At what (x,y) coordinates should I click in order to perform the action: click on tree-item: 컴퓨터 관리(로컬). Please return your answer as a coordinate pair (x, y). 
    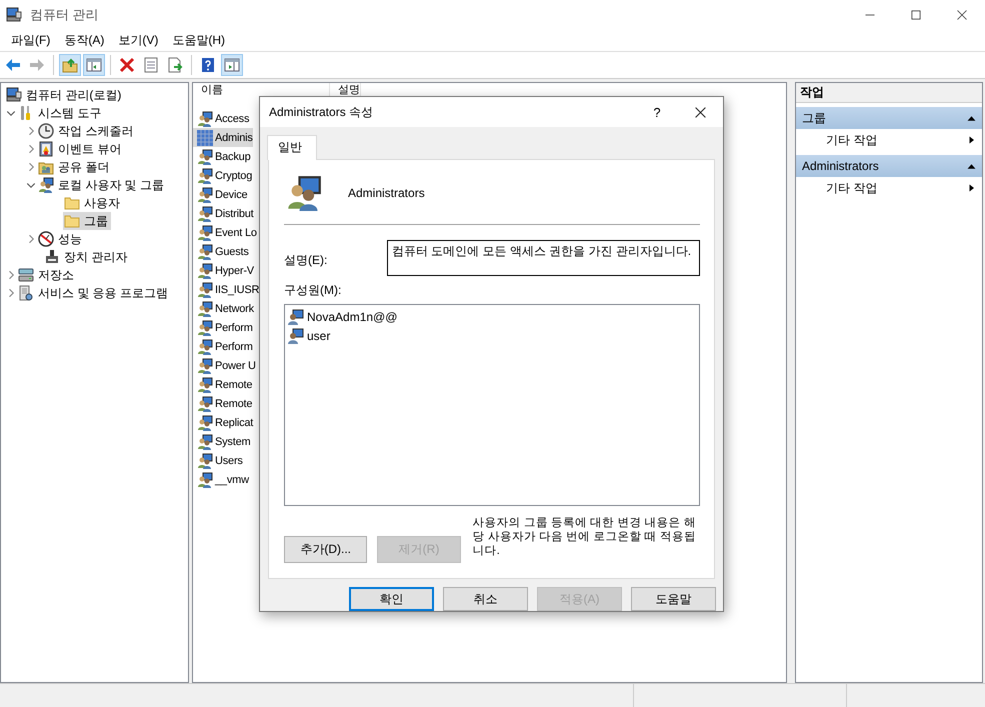
    Looking at the image, I should click on (64, 95).